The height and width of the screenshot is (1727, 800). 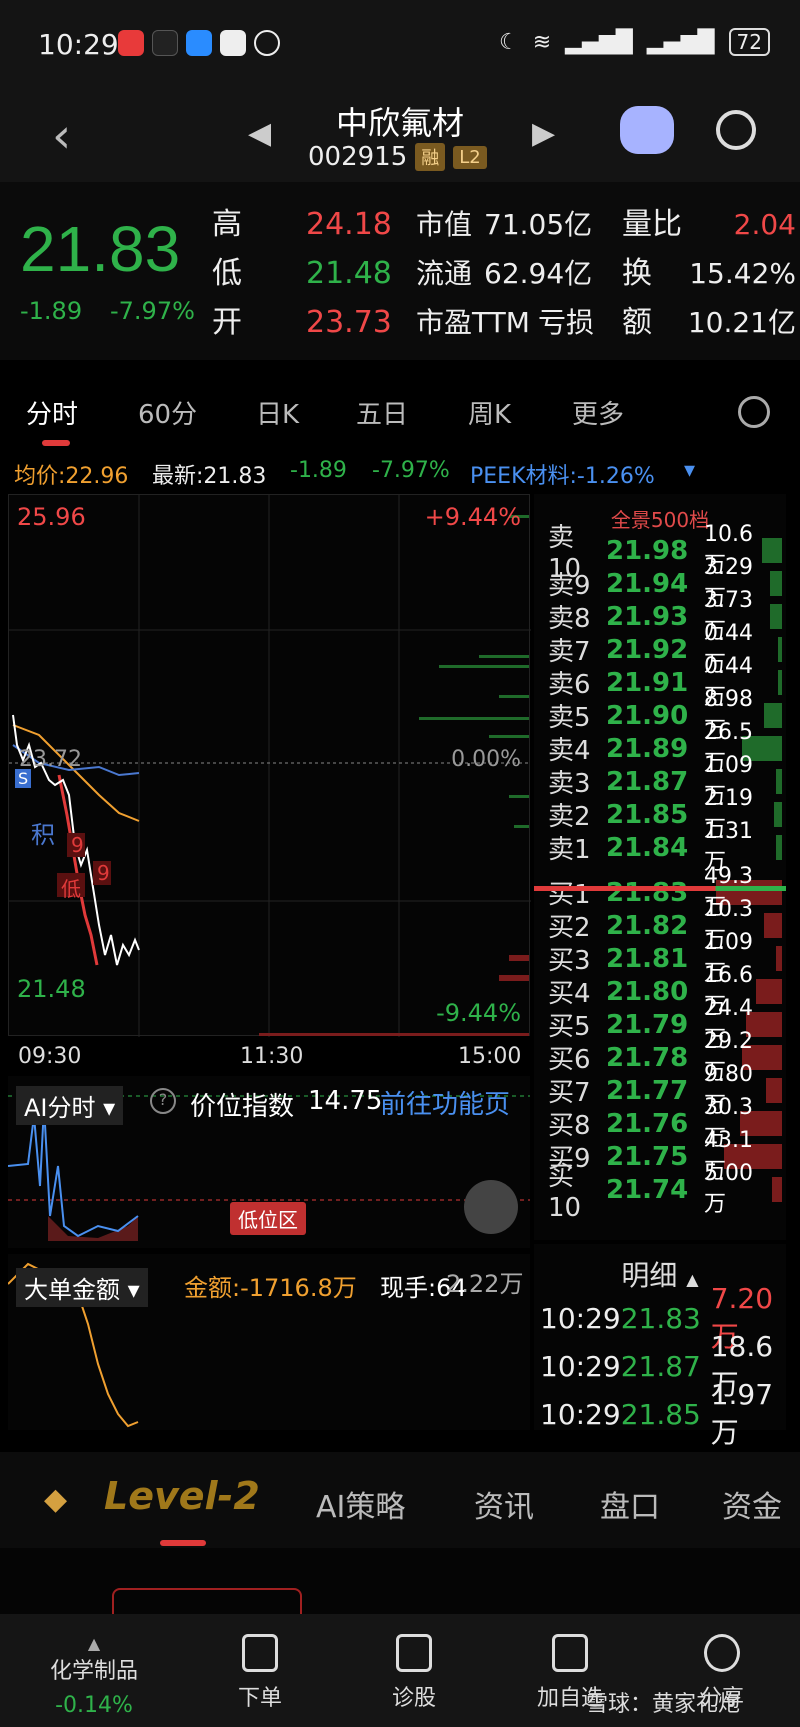 I want to click on bottom-tab-indicator, so click(x=183, y=1543).